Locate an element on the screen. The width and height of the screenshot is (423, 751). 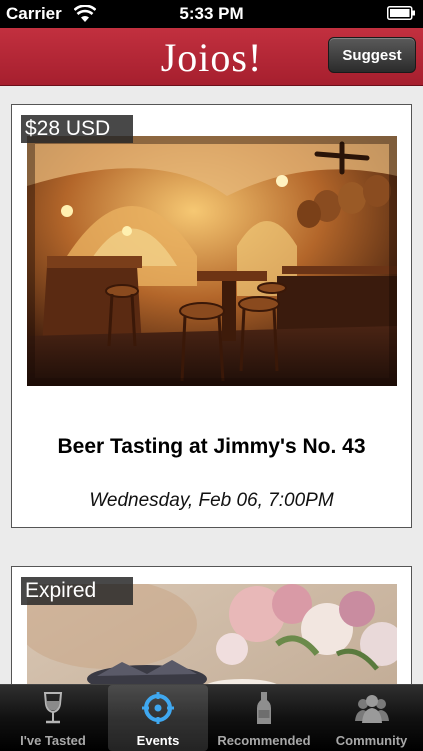
battery-icon is located at coordinates (401, 13).